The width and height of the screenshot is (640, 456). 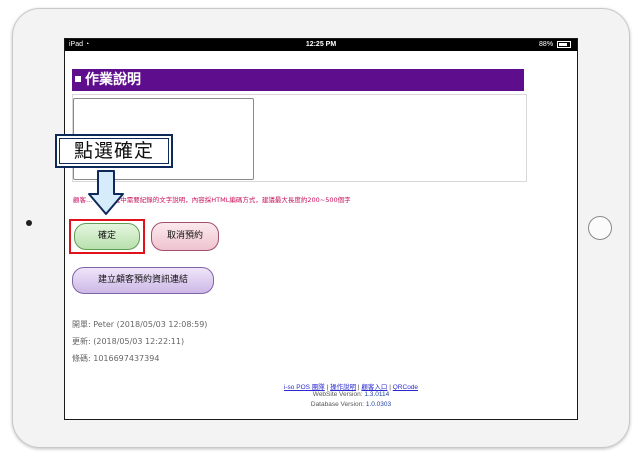 What do you see at coordinates (140, 324) in the screenshot?
I see `opened-info: 開單: Peter (2018/05/03 12:08:59)` at bounding box center [140, 324].